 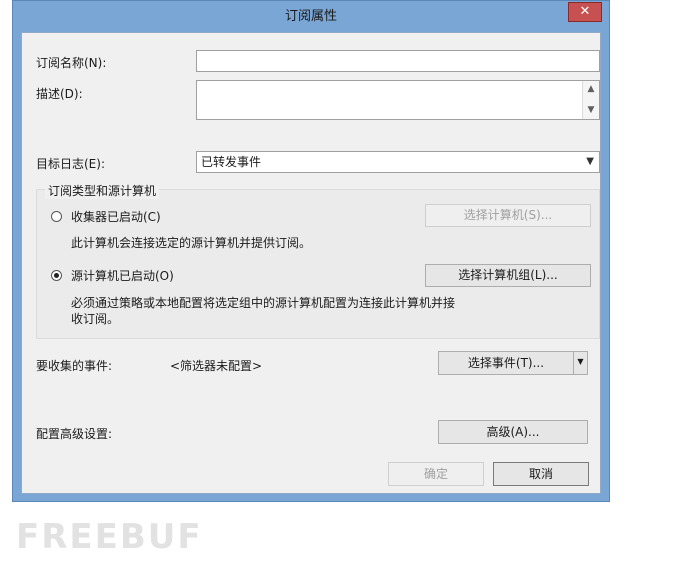 I want to click on collector-description: 此计算机会连接选定的源计算机并提供订阅。, so click(x=191, y=243).